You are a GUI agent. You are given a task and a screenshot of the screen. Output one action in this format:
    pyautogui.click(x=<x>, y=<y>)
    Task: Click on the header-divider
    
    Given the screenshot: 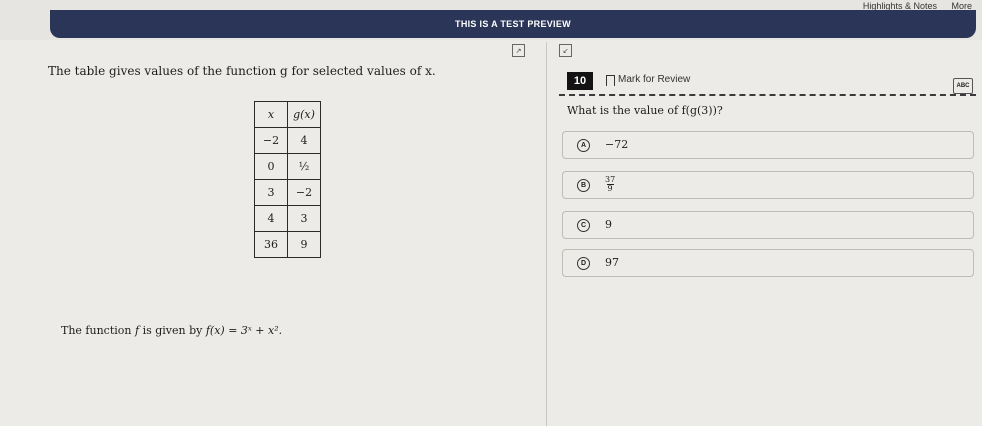 What is the action you would take?
    pyautogui.click(x=767, y=95)
    